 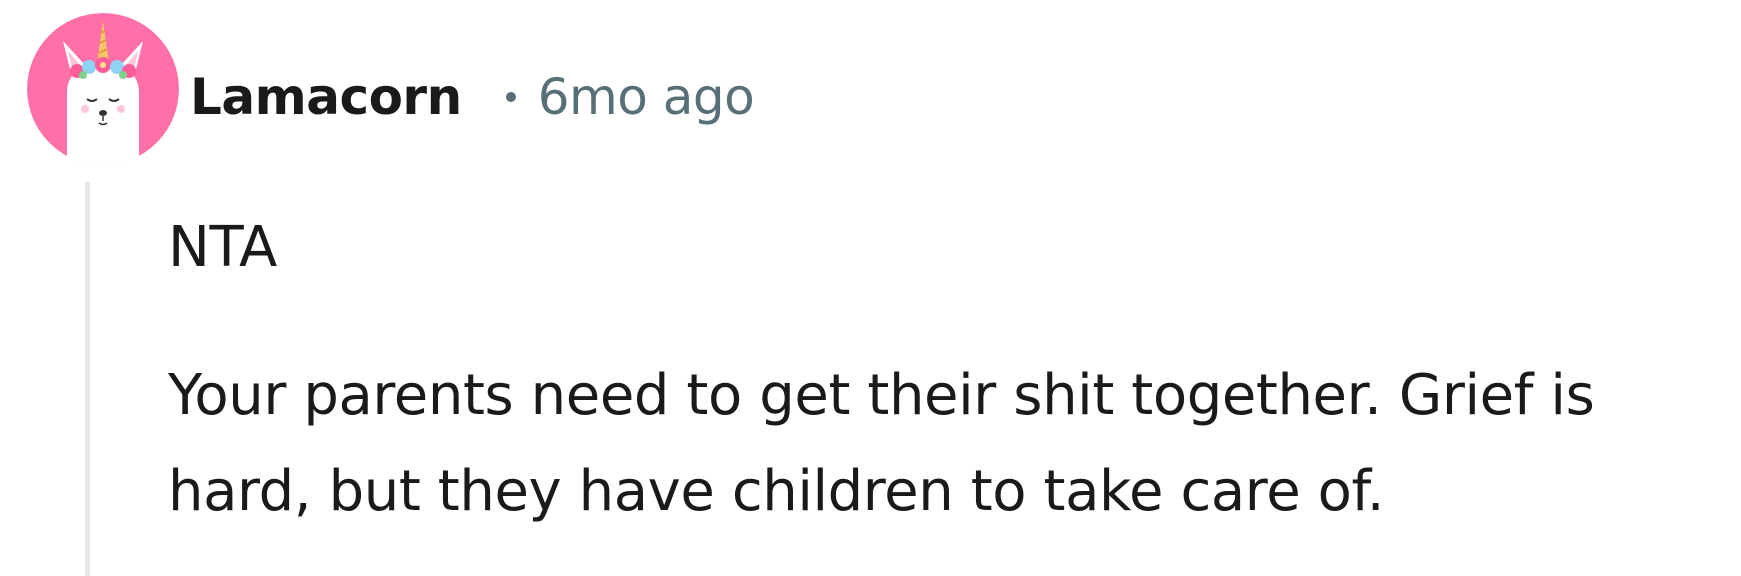 I want to click on unicorn-llama-avatar-icon, so click(x=103, y=89).